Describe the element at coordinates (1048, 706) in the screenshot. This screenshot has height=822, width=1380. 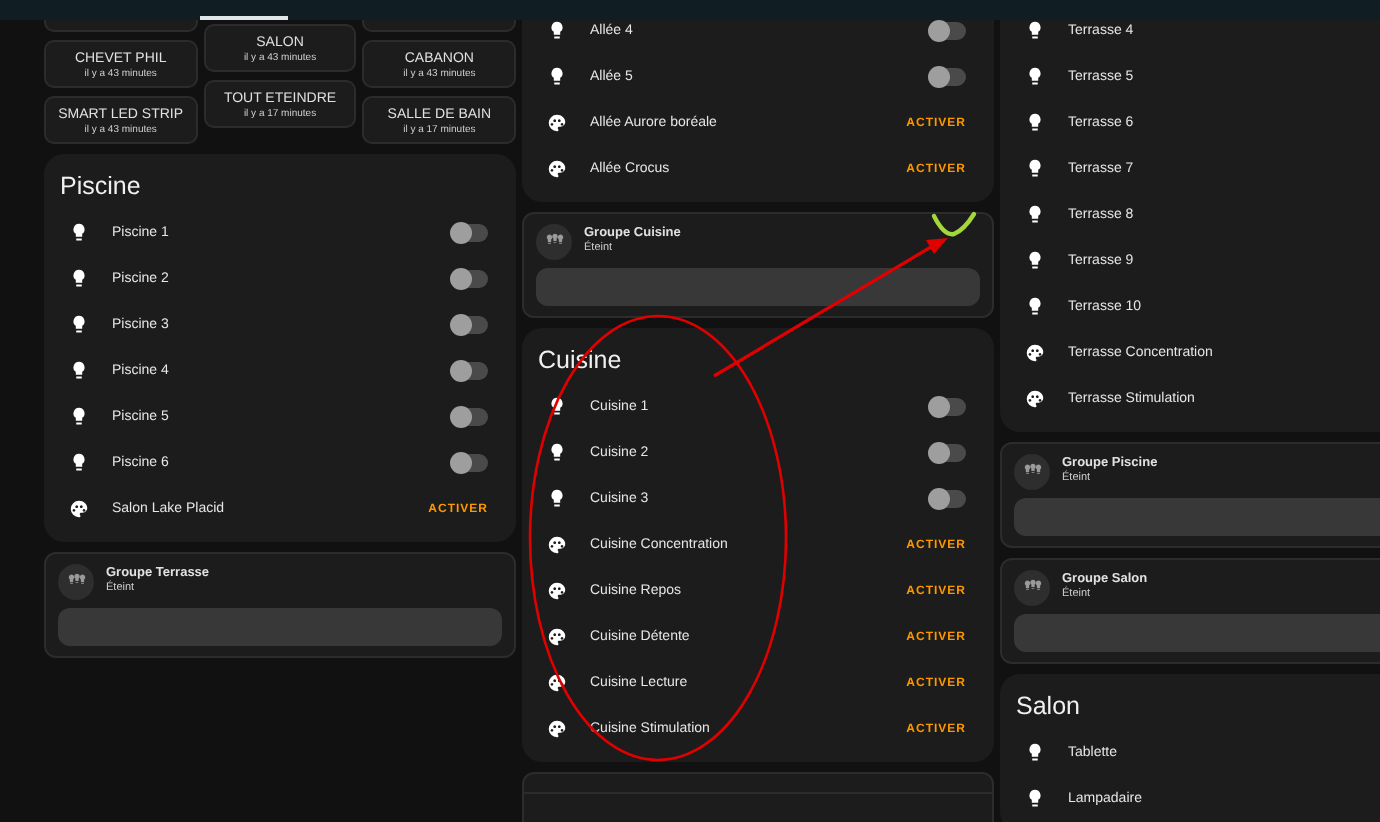
I see `card-title: Salon` at that location.